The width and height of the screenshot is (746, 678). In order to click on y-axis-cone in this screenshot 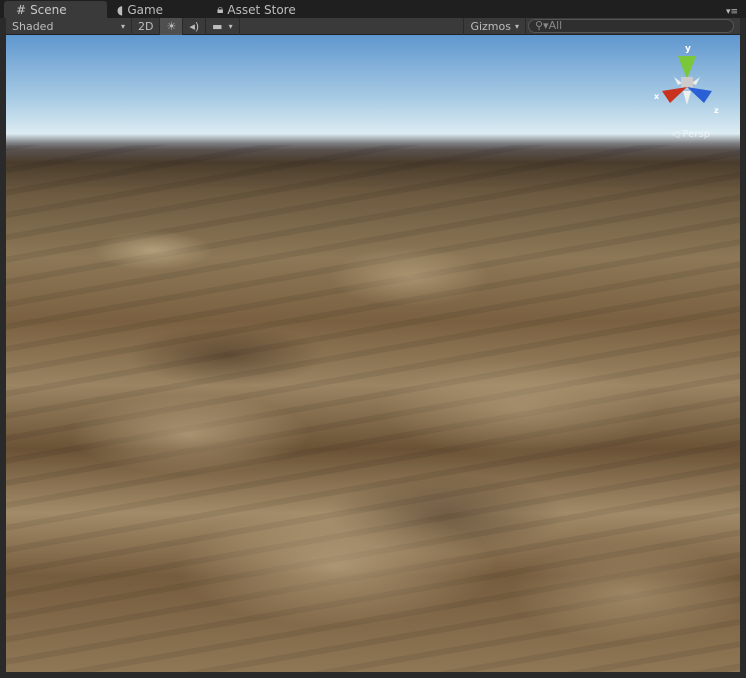, I will do `click(687, 67)`.